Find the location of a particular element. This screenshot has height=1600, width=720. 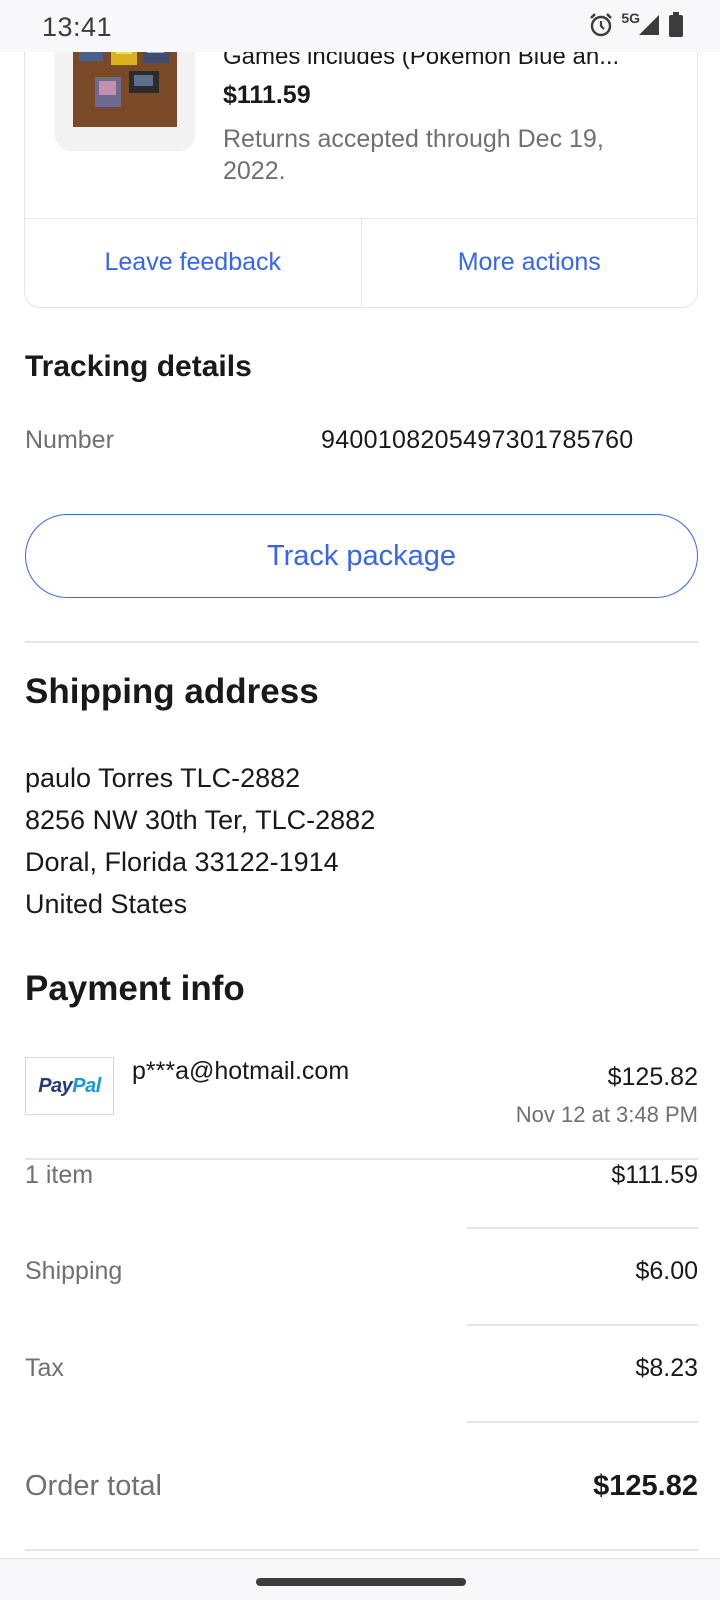

address-line: paulo Torres TLC-2882 is located at coordinates (163, 778).